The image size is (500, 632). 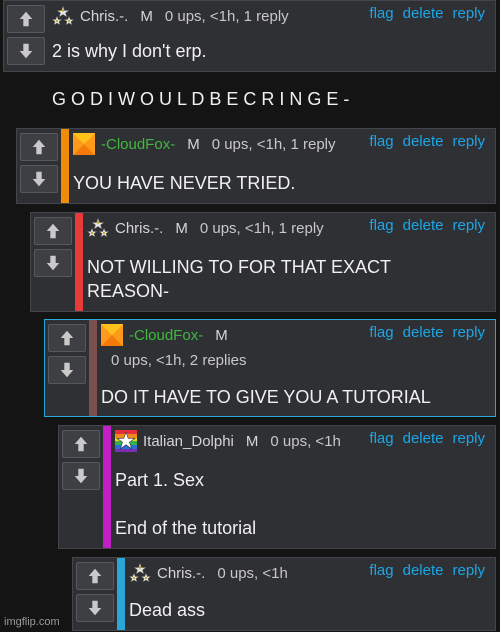 What do you see at coordinates (239, 279) in the screenshot?
I see `comment-body: NOT WILLING TO FOR THAT EXACT REASON-` at bounding box center [239, 279].